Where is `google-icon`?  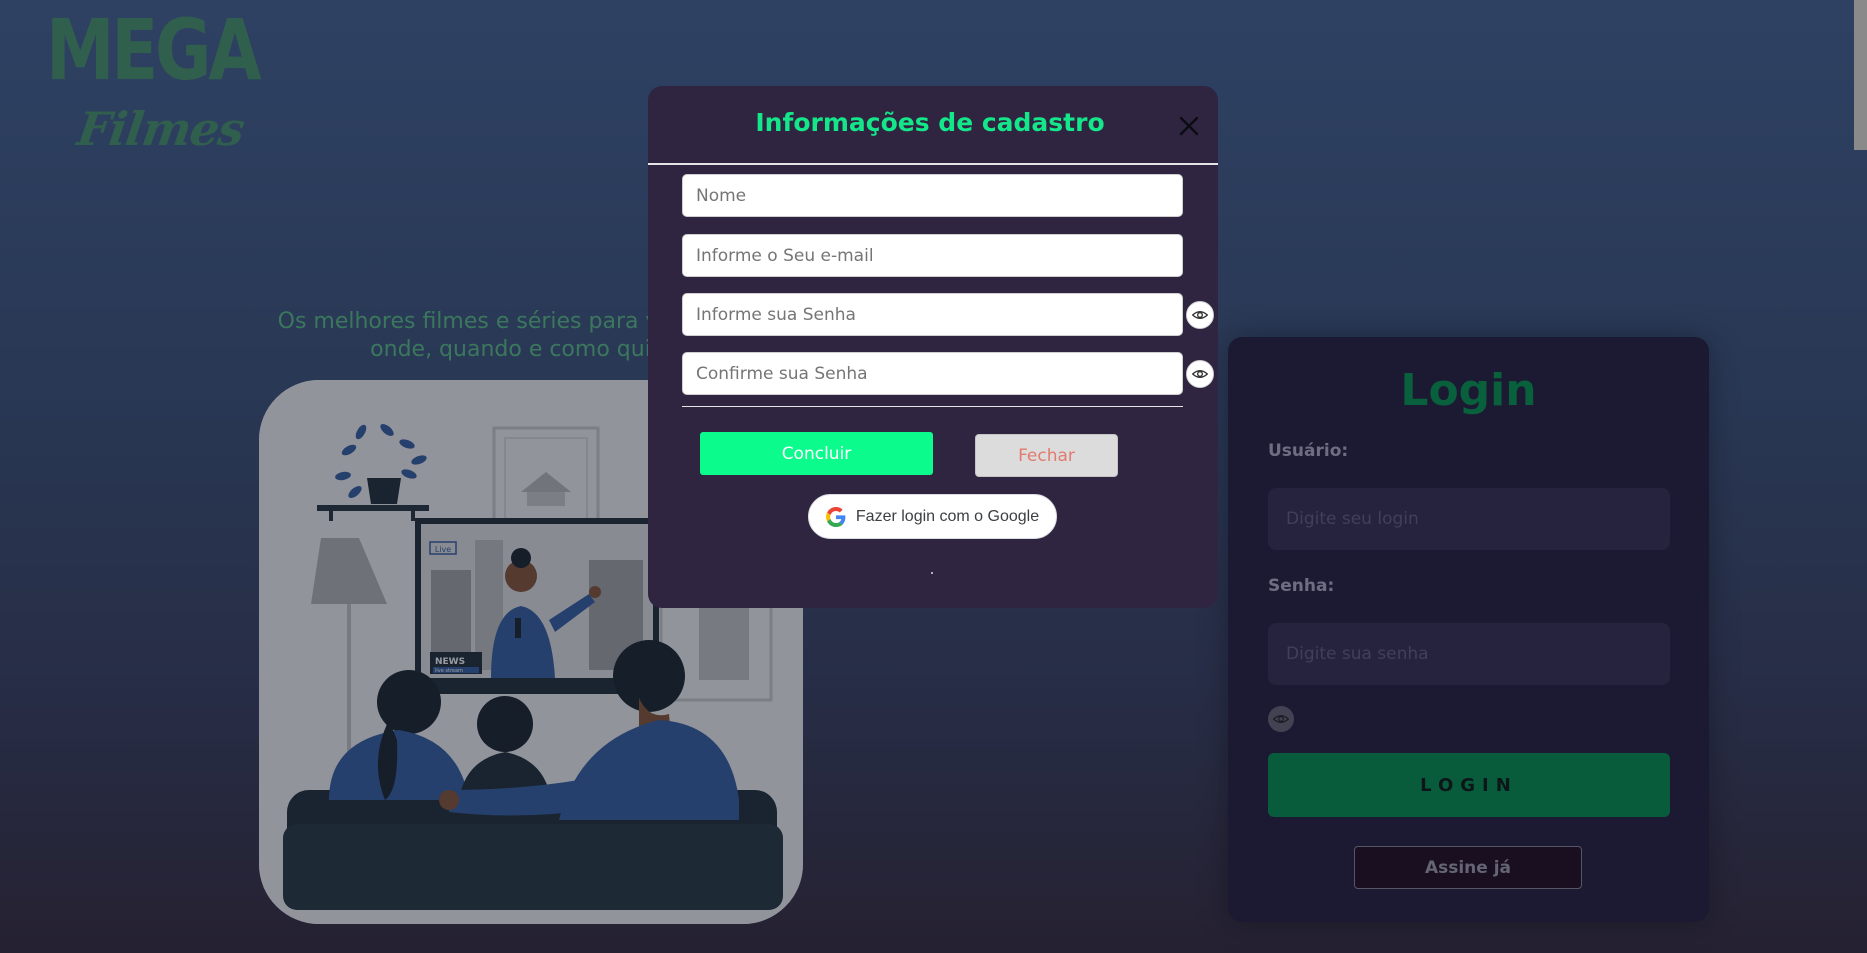
google-icon is located at coordinates (835, 516).